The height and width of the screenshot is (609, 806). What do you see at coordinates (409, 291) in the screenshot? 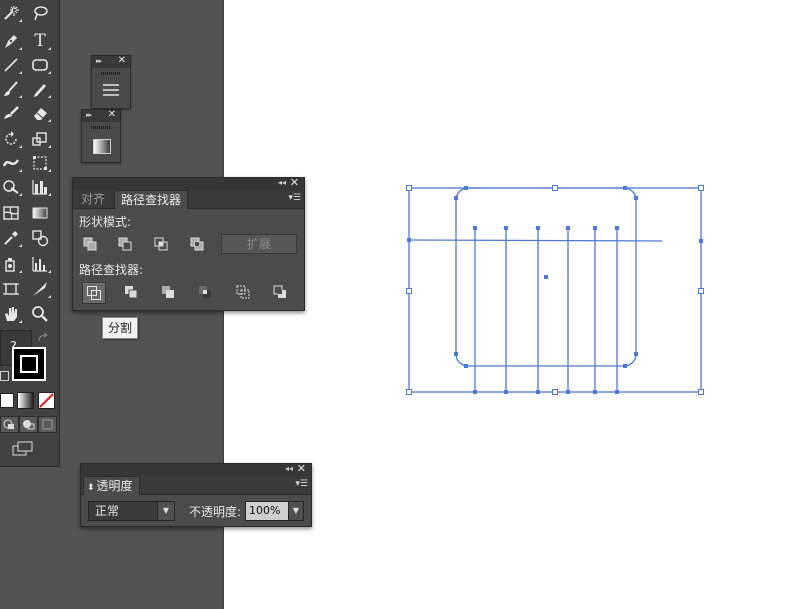
I see `handle-middle-left` at bounding box center [409, 291].